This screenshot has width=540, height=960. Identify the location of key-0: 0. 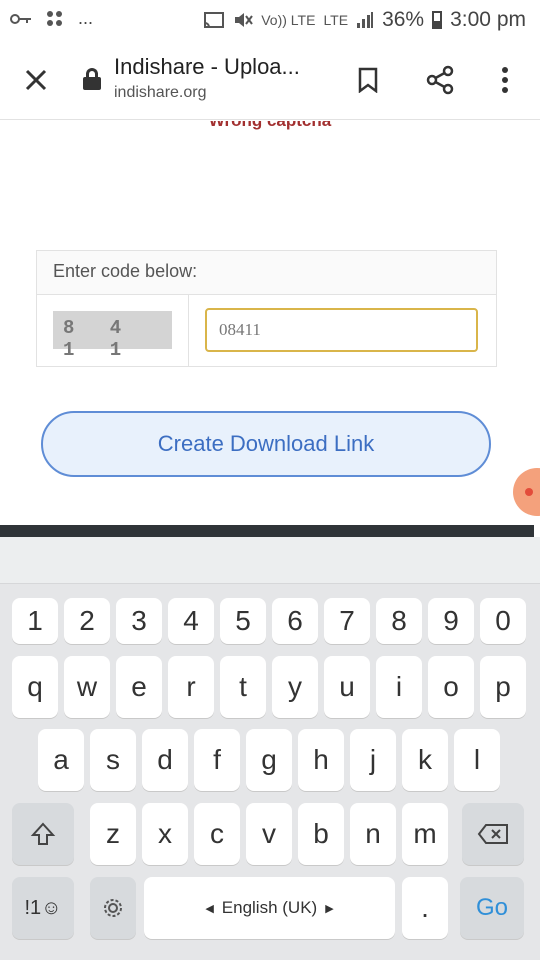
(503, 621).